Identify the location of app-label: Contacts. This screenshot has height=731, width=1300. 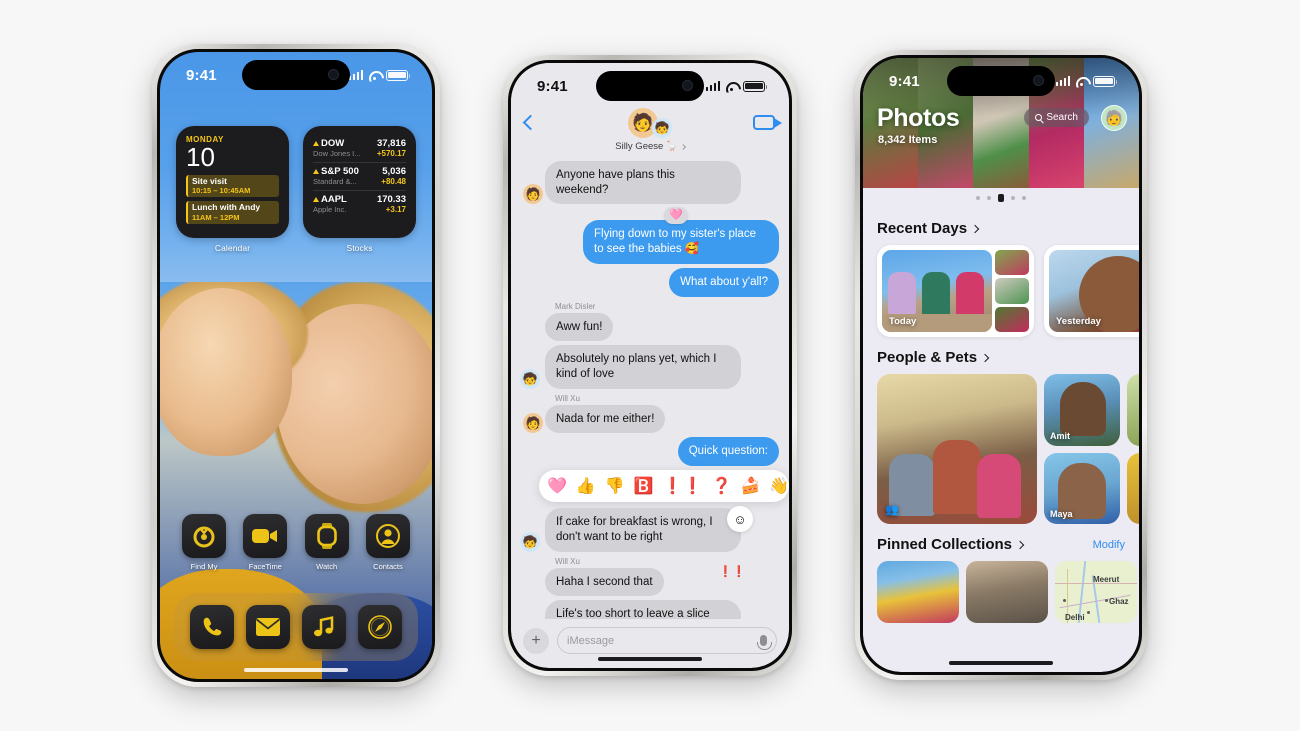
(388, 566).